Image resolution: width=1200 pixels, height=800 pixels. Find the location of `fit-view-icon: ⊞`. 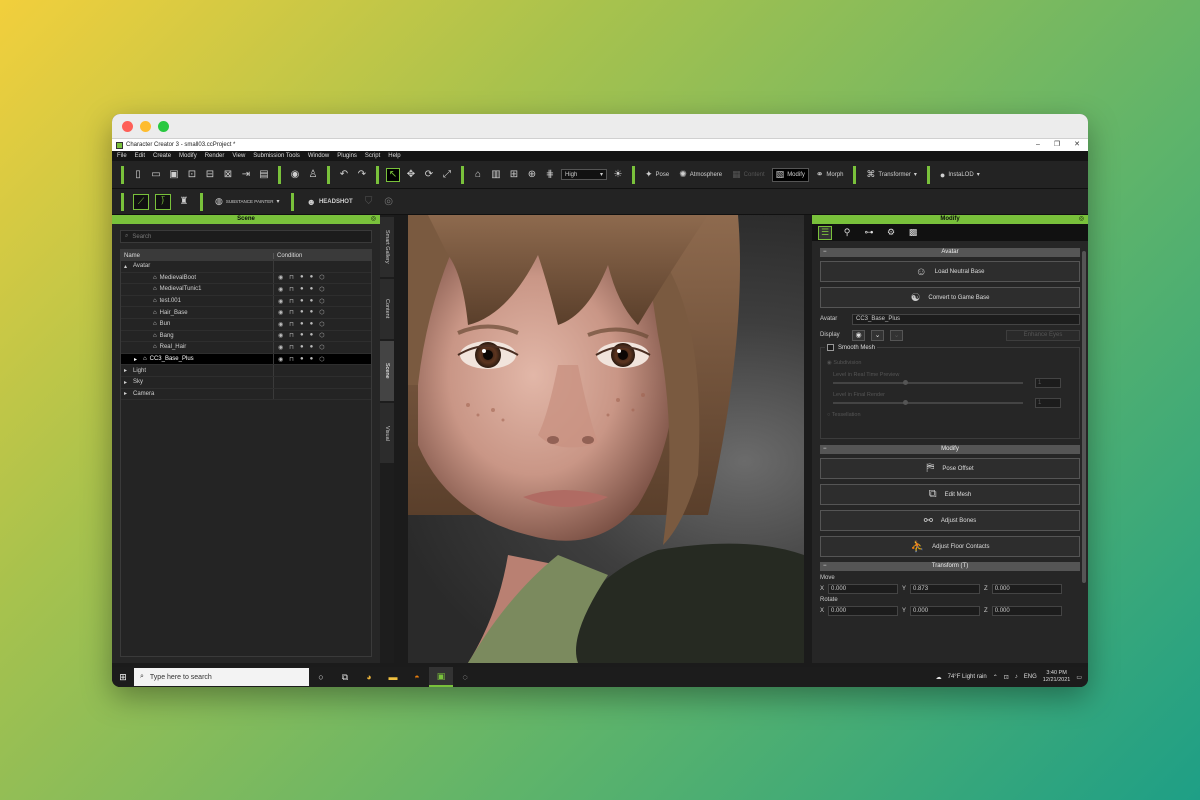

fit-view-icon: ⊞ is located at coordinates (514, 175).